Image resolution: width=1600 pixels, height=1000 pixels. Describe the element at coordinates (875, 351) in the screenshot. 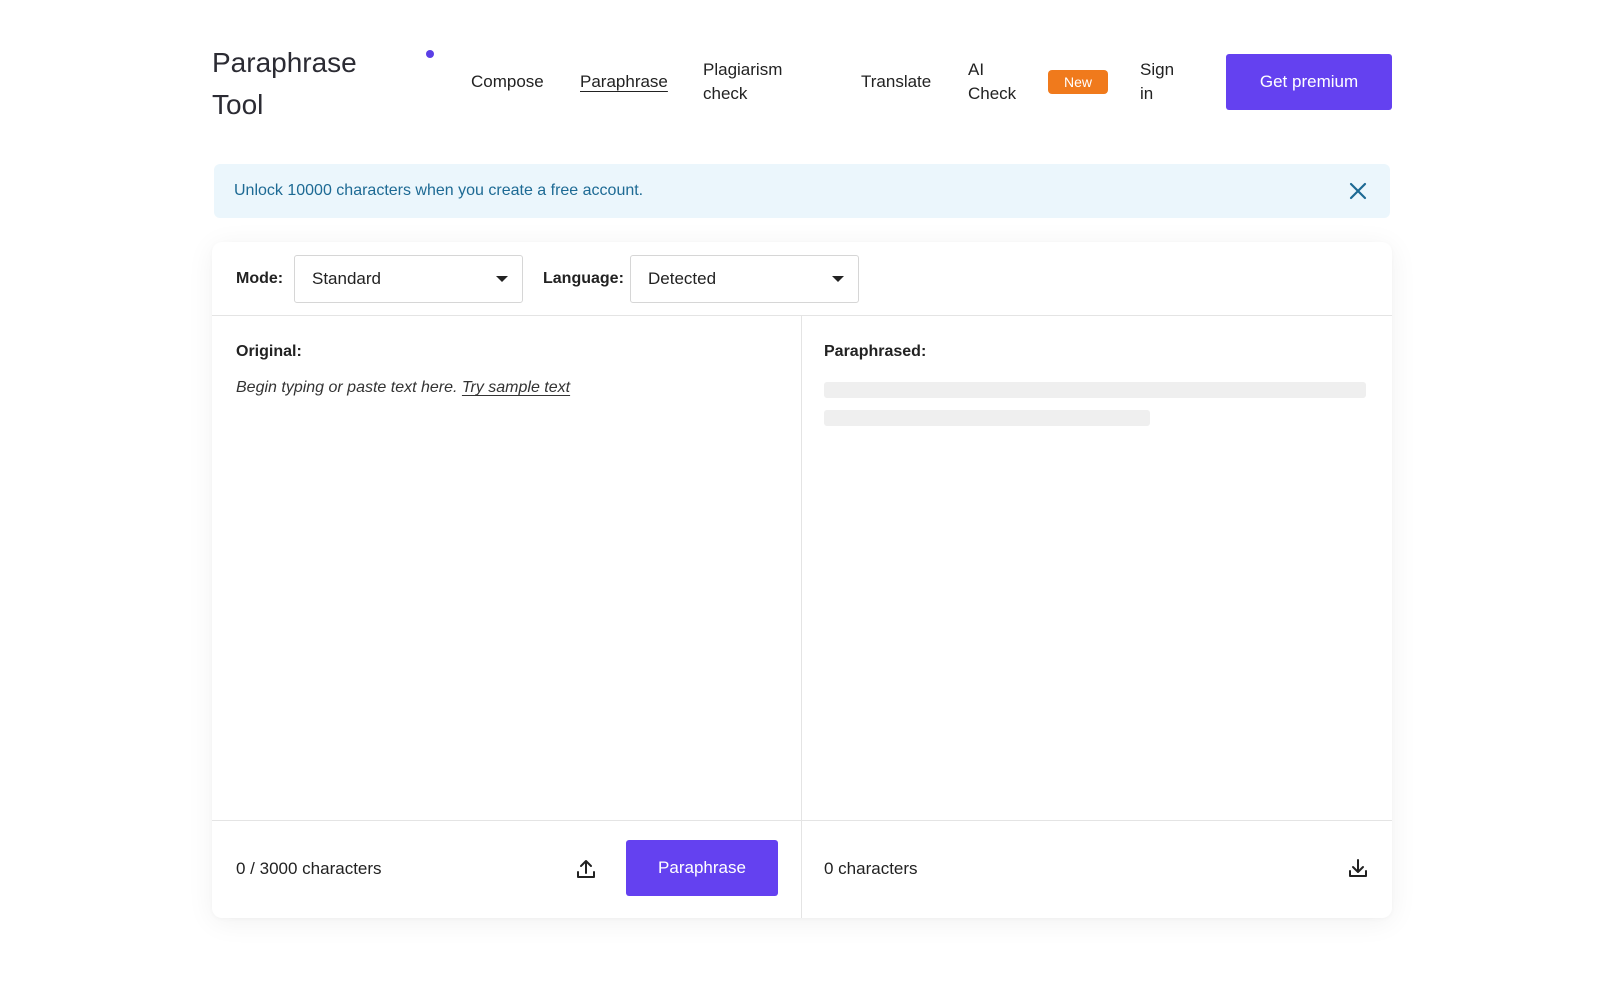

I see `paraphrased-label: Paraphrased:` at that location.